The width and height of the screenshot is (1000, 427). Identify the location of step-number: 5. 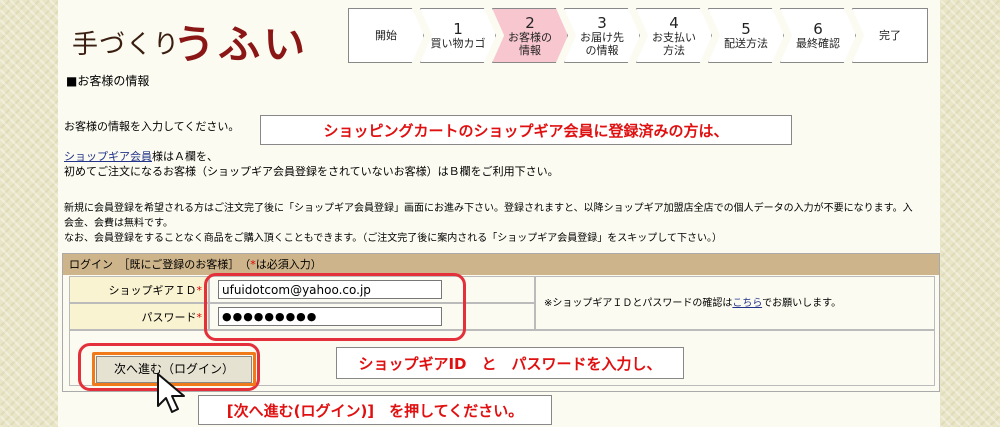
(746, 29).